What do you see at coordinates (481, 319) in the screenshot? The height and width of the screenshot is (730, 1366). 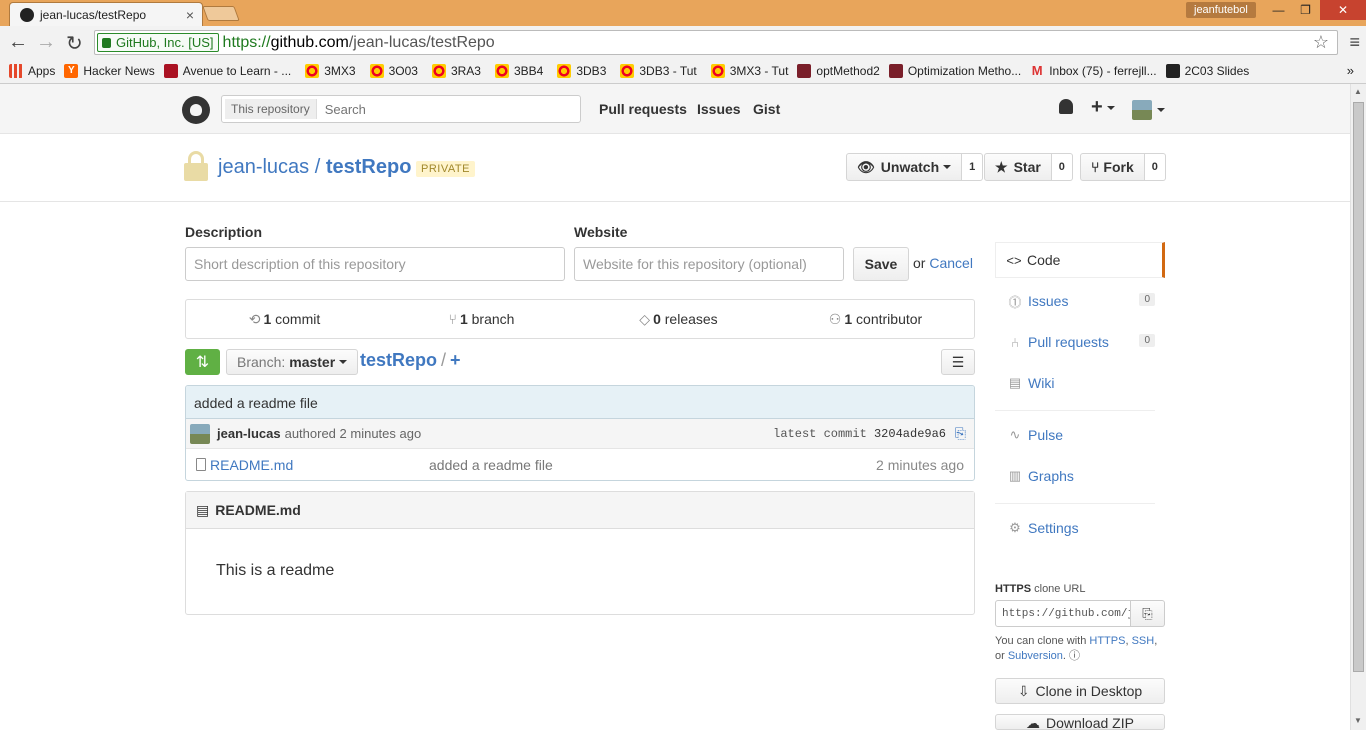 I see `stat-branches: ⑂ 1 branch` at bounding box center [481, 319].